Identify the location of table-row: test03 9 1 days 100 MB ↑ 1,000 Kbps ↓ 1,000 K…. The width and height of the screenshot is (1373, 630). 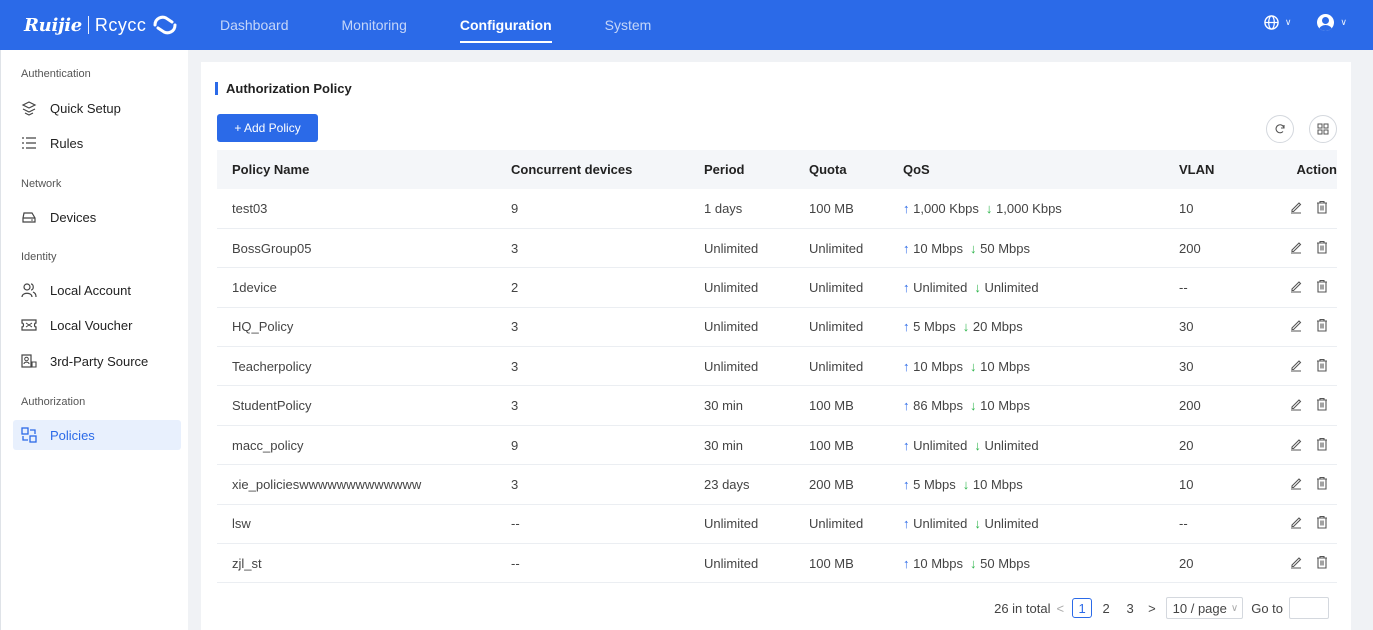
(777, 209).